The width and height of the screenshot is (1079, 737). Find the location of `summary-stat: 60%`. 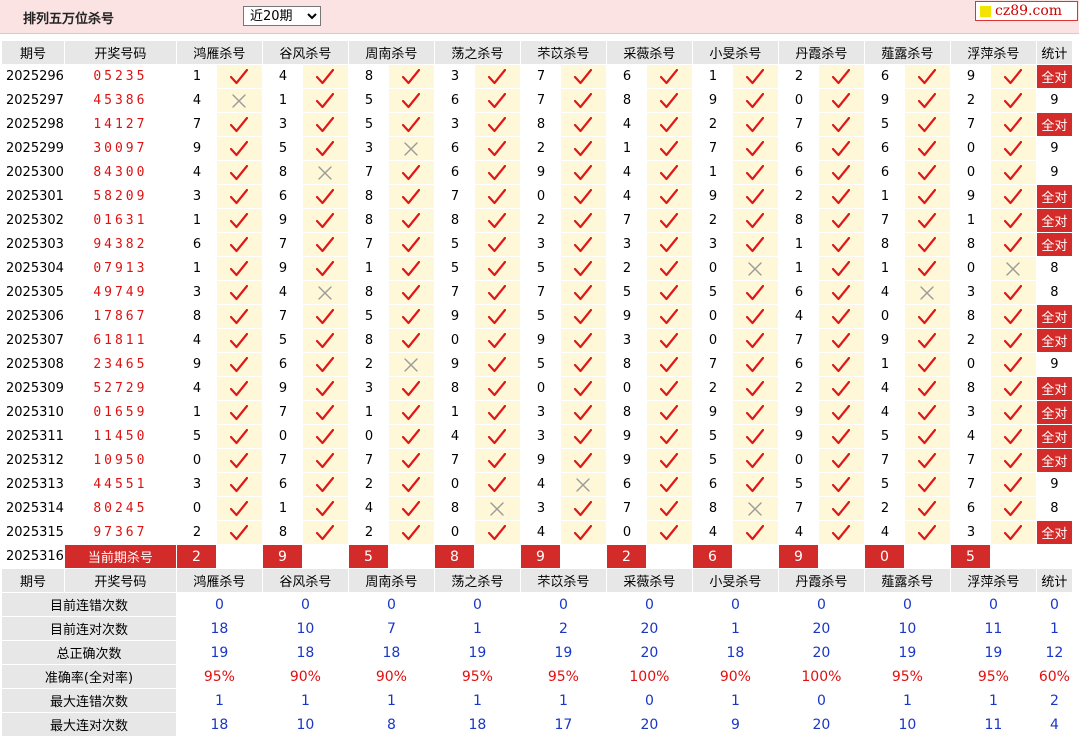

summary-stat: 60% is located at coordinates (1054, 676).